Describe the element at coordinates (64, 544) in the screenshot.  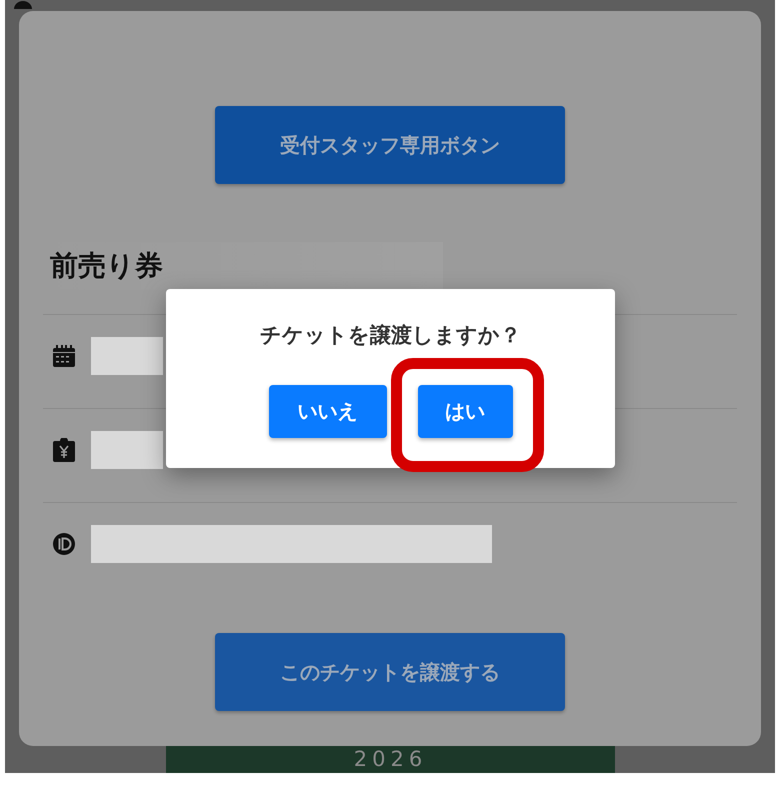
I see `id-badge-icon` at that location.